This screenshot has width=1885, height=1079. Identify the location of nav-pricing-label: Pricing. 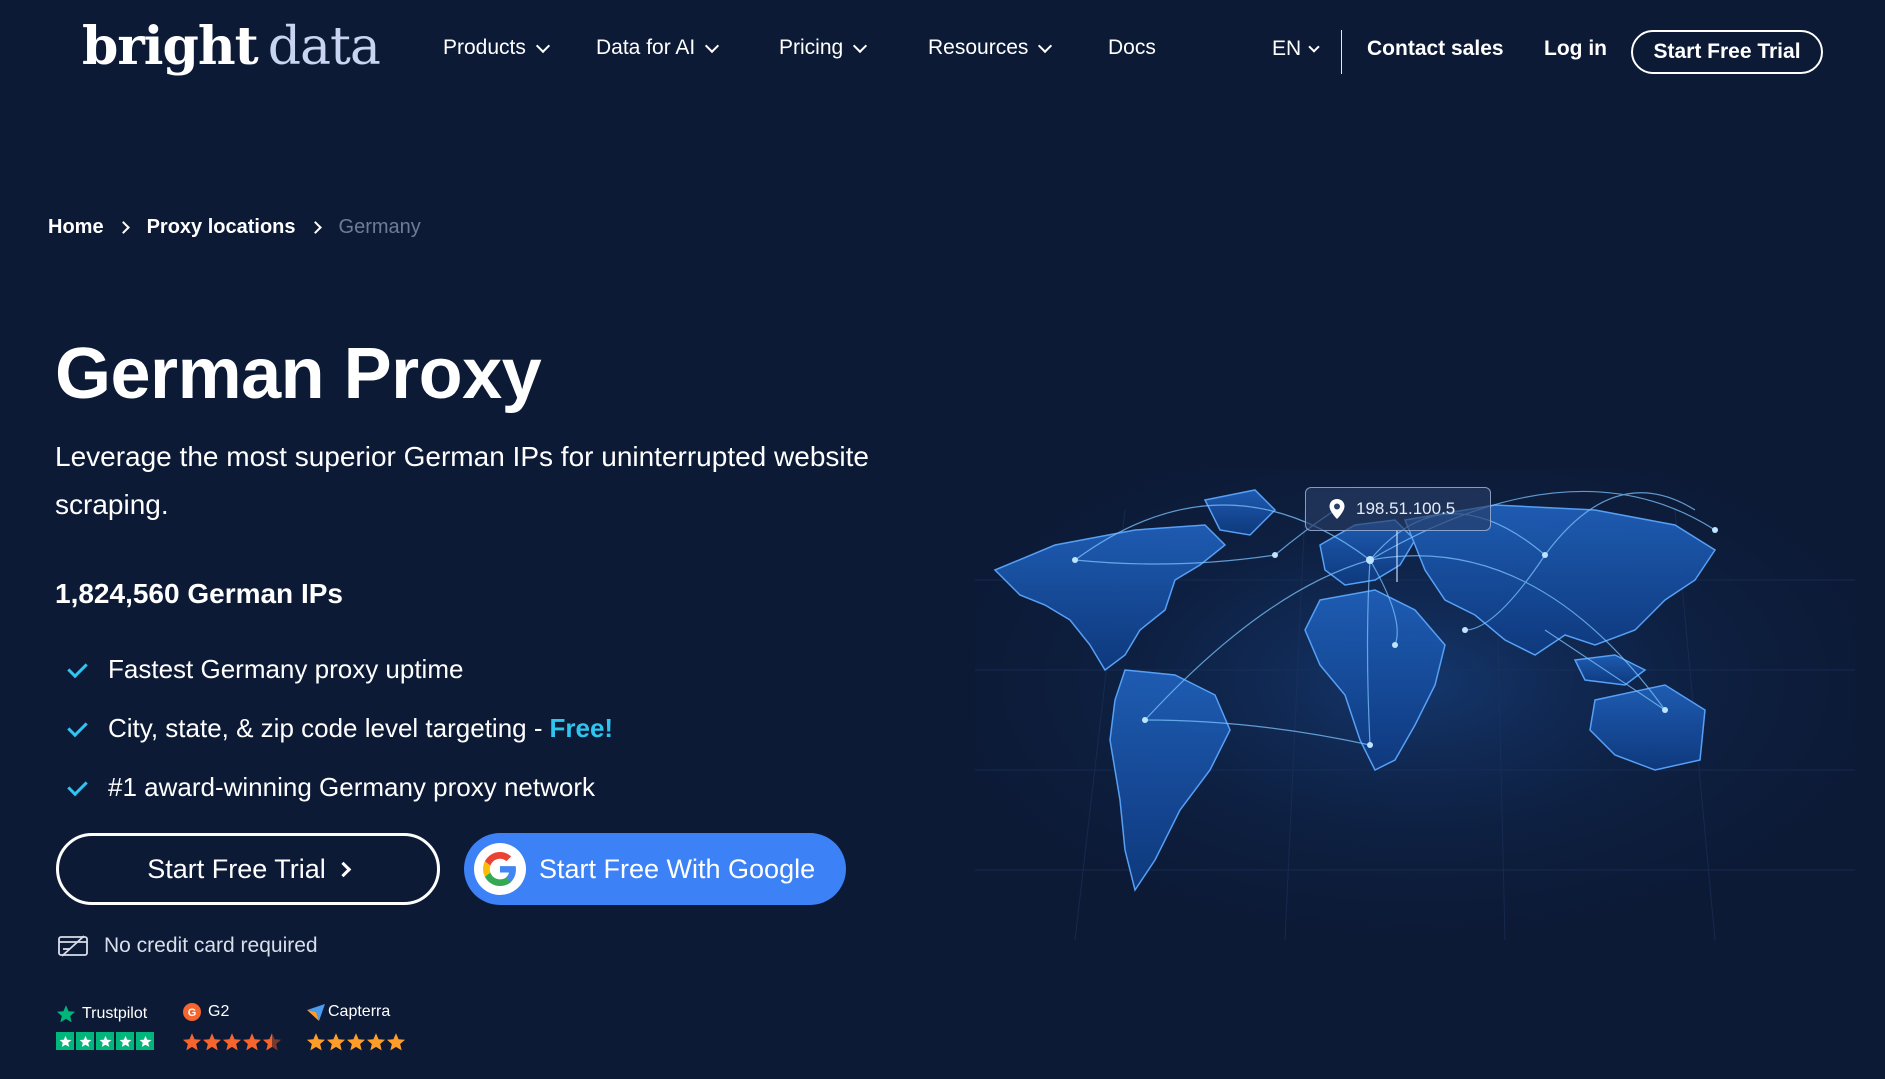
(811, 47).